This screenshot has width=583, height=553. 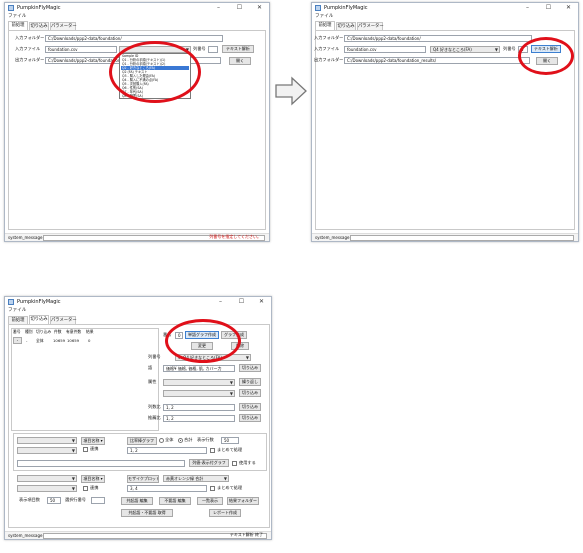 I want to click on mosaic-color-select: 赤黄オレンジ緑 合計 ▼, so click(x=196, y=478).